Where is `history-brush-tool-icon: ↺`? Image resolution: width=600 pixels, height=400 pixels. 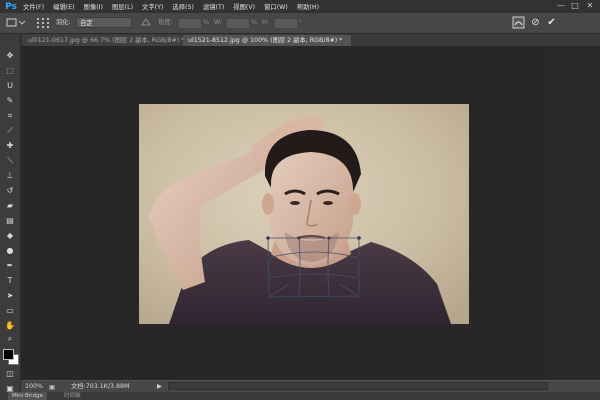 history-brush-tool-icon: ↺ is located at coordinates (10, 190).